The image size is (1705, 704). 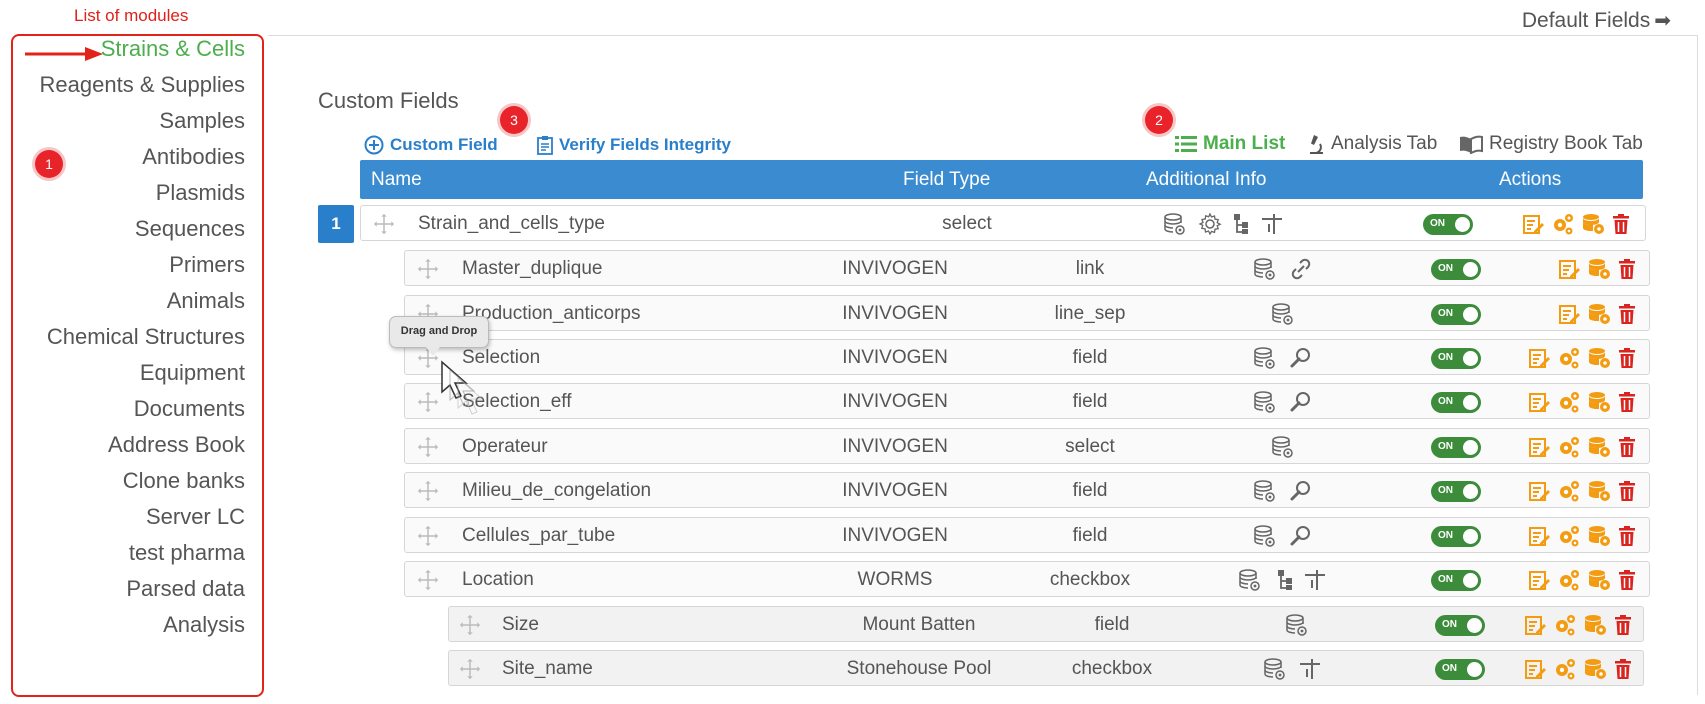 I want to click on tab-registry-book: Registry Book Tab, so click(x=1551, y=144).